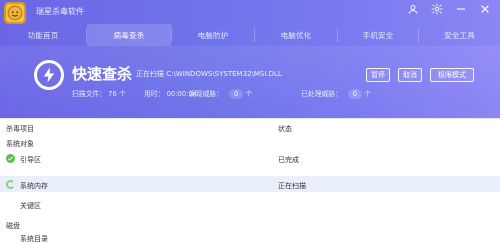 This screenshot has height=244, width=500. I want to click on table-row: 引导区 已完成, so click(250, 158).